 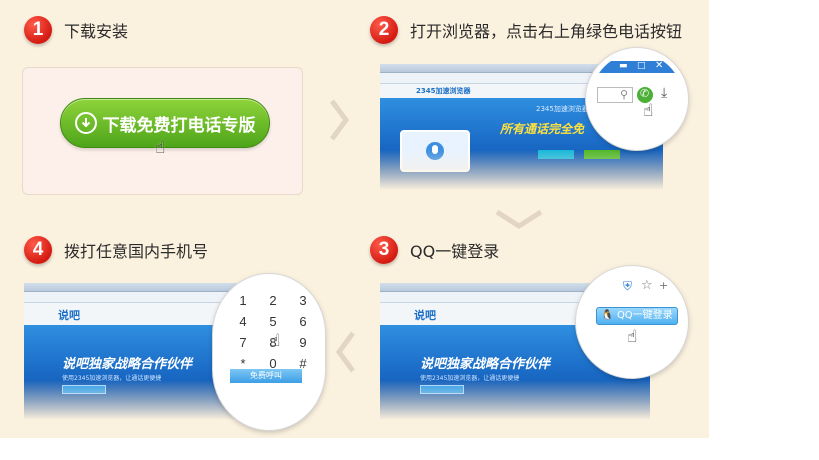 I want to click on star-icon: ☆, so click(x=647, y=285).